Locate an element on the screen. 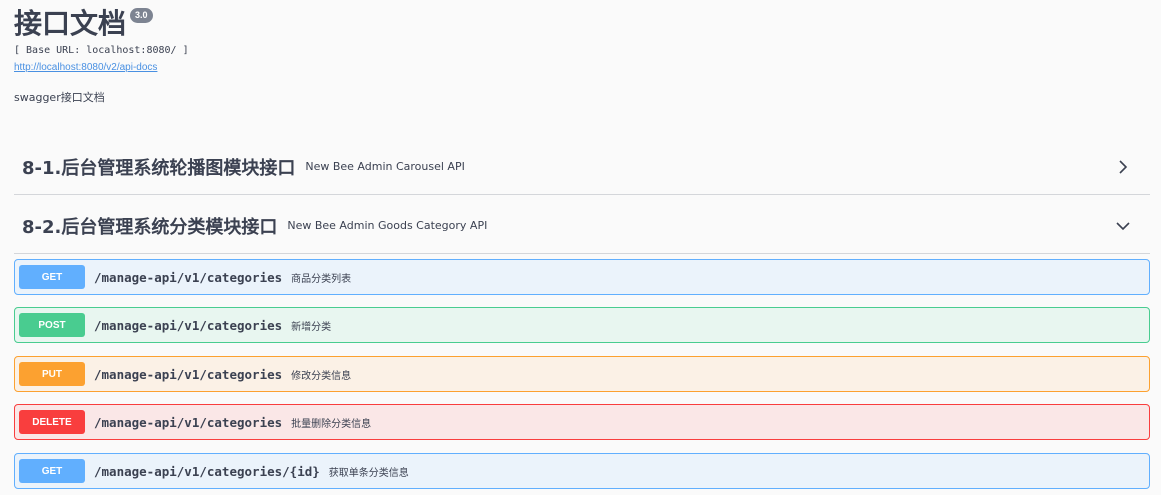 This screenshot has height=495, width=1161. method-badge: DELETE is located at coordinates (52, 422).